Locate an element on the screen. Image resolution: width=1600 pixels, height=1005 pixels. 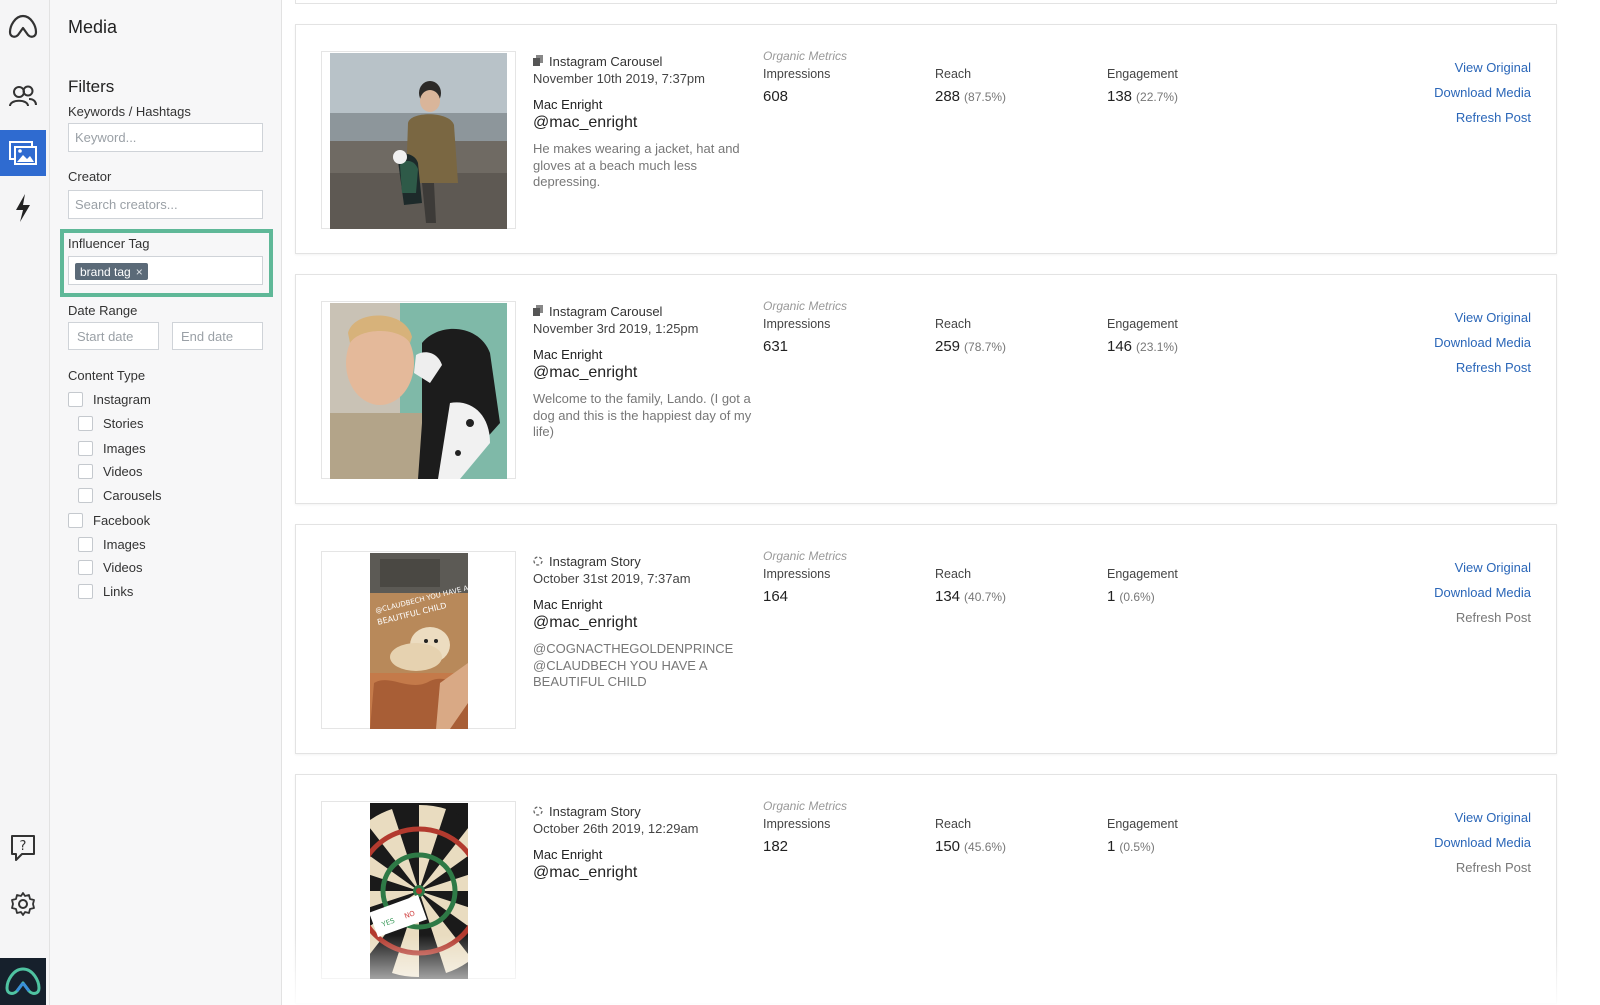
checkbox-facebook-images: Images is located at coordinates (112, 544).